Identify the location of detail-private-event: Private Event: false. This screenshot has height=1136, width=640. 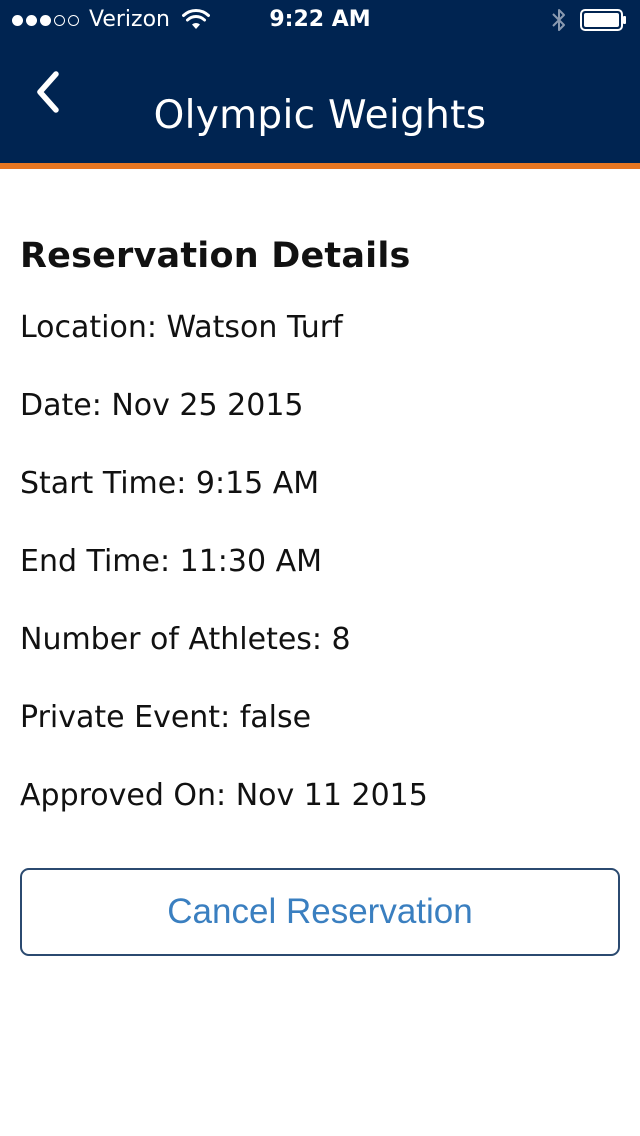
(166, 717).